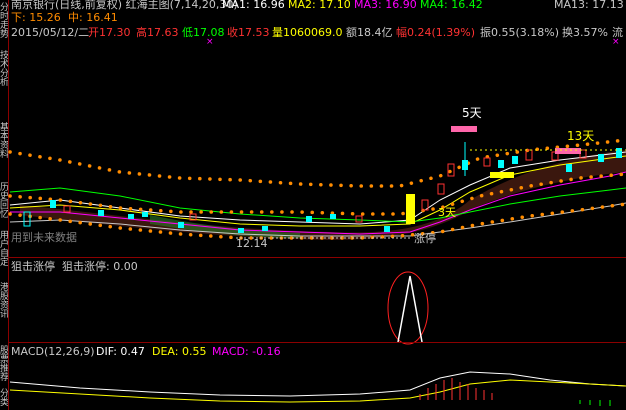 This screenshot has width=626, height=410. Describe the element at coordinates (246, 351) in the screenshot. I see `macd-value: MACD: -0.16` at that location.